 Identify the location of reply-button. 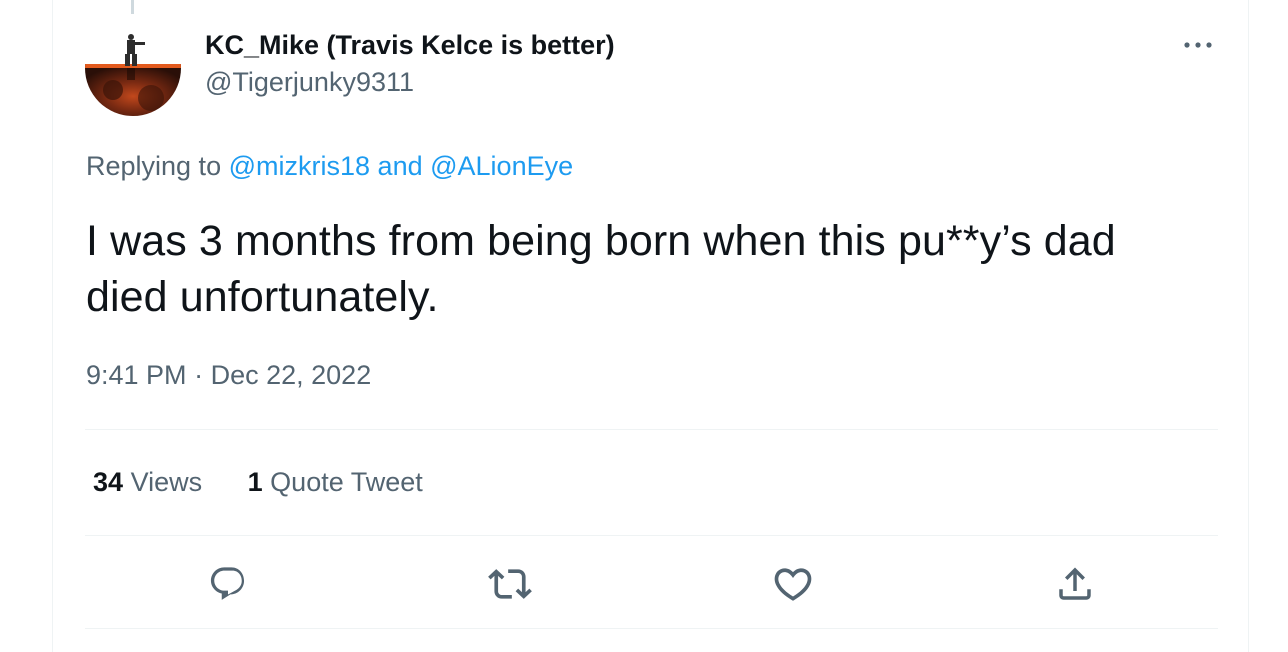
(228, 584).